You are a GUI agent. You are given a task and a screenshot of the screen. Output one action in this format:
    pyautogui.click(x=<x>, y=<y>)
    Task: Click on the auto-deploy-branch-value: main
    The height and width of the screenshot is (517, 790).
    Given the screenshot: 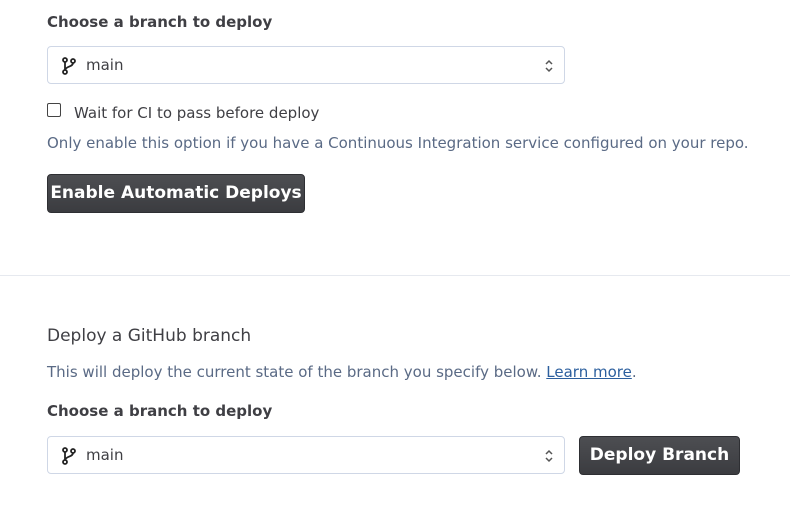 What is the action you would take?
    pyautogui.click(x=105, y=65)
    